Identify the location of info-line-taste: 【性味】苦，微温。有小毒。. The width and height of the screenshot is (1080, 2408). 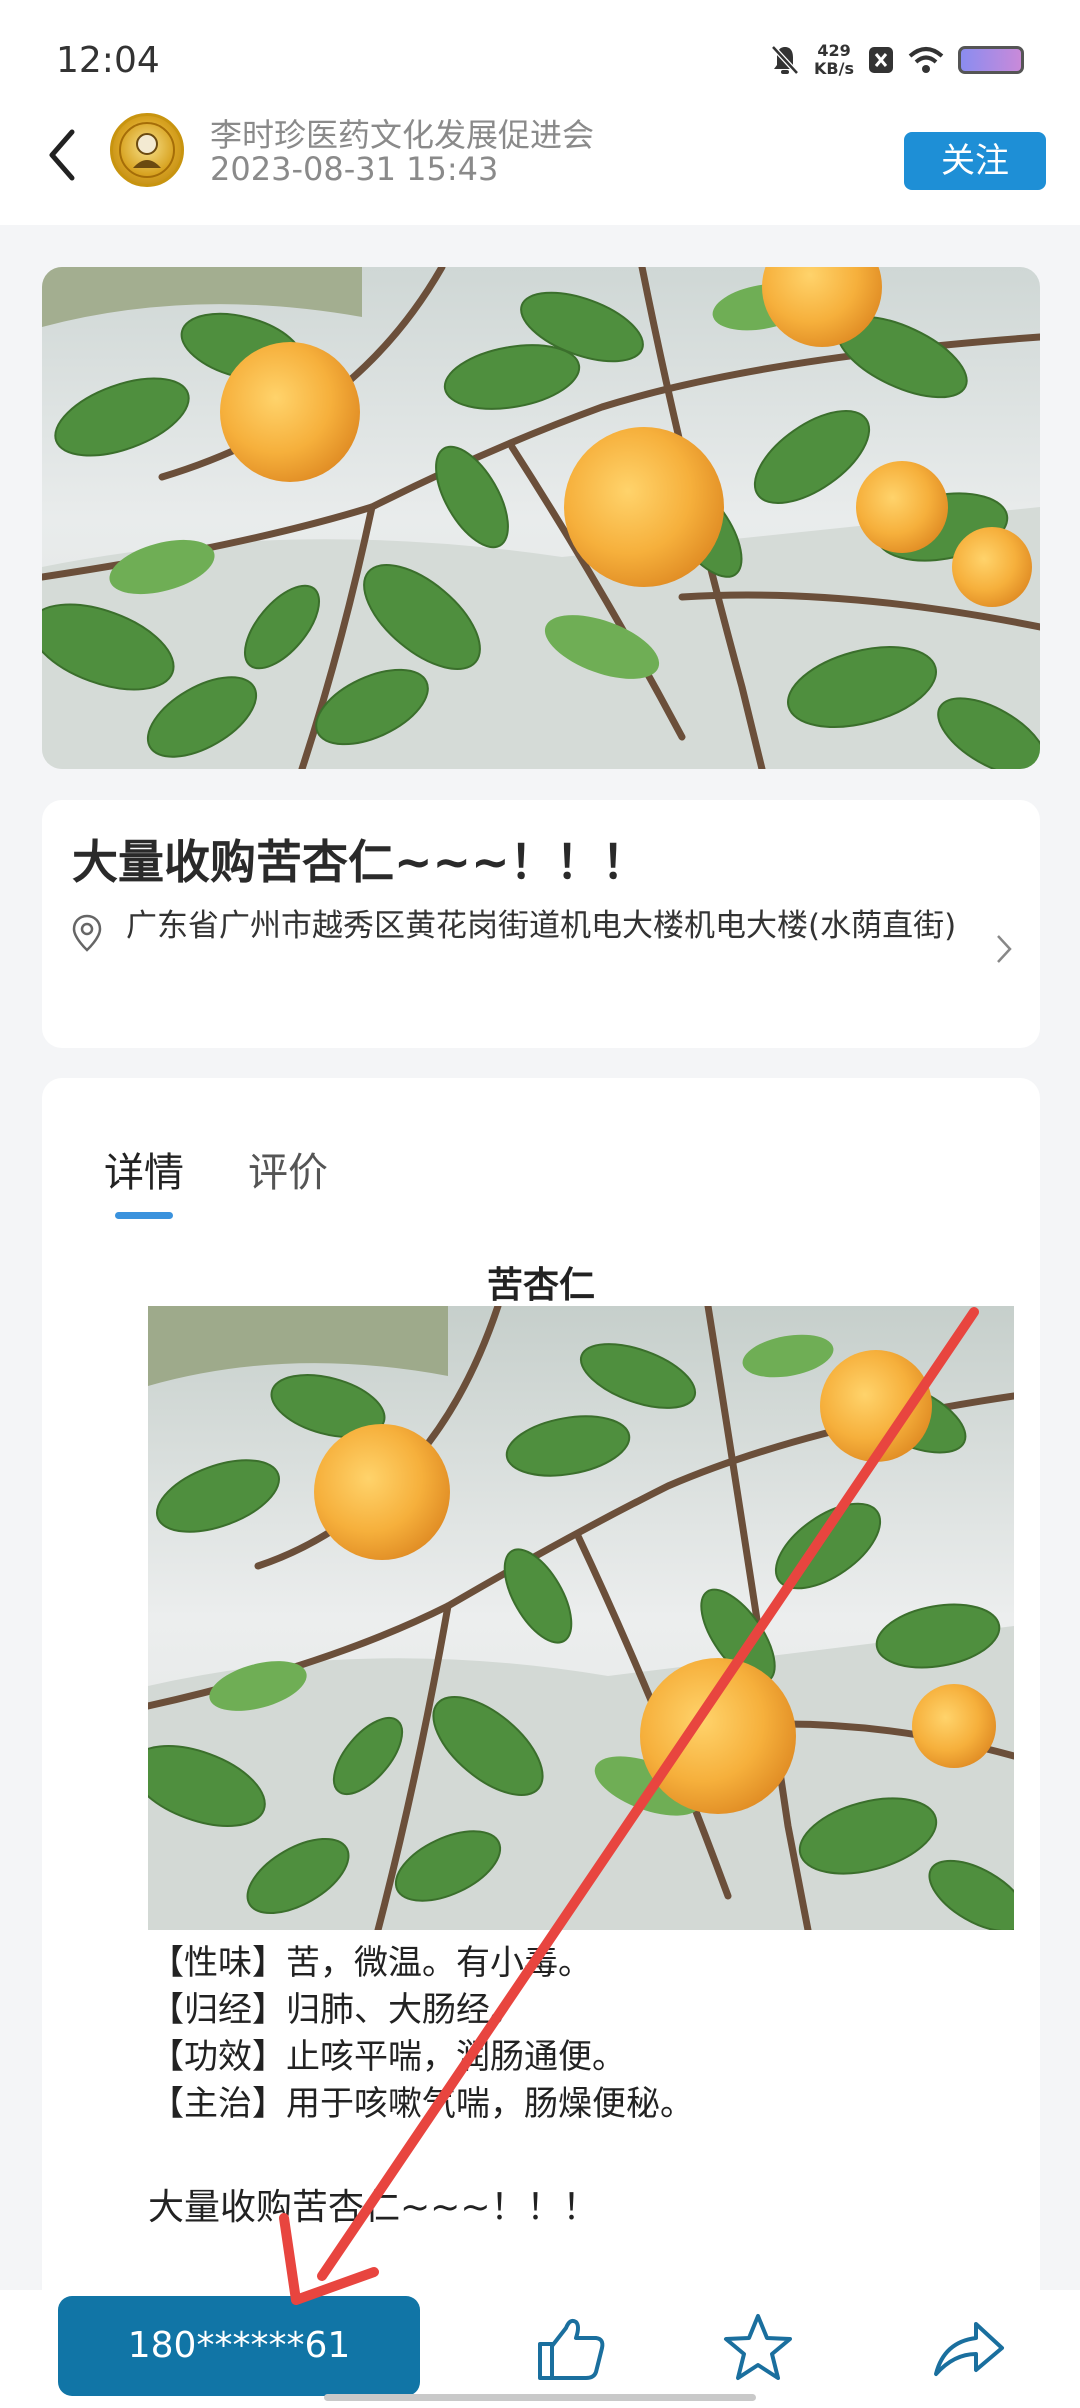
(371, 1963).